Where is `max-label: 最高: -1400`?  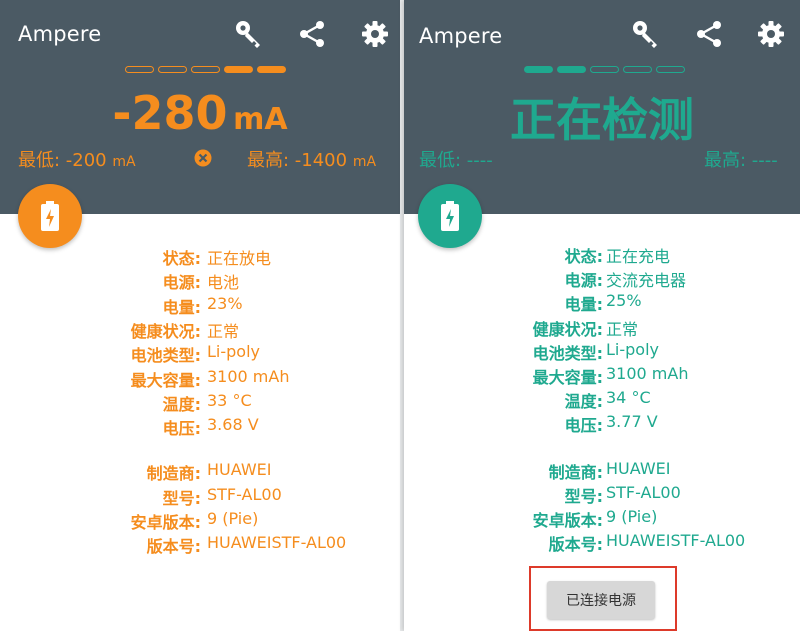
max-label: 最高: -1400 is located at coordinates (297, 160).